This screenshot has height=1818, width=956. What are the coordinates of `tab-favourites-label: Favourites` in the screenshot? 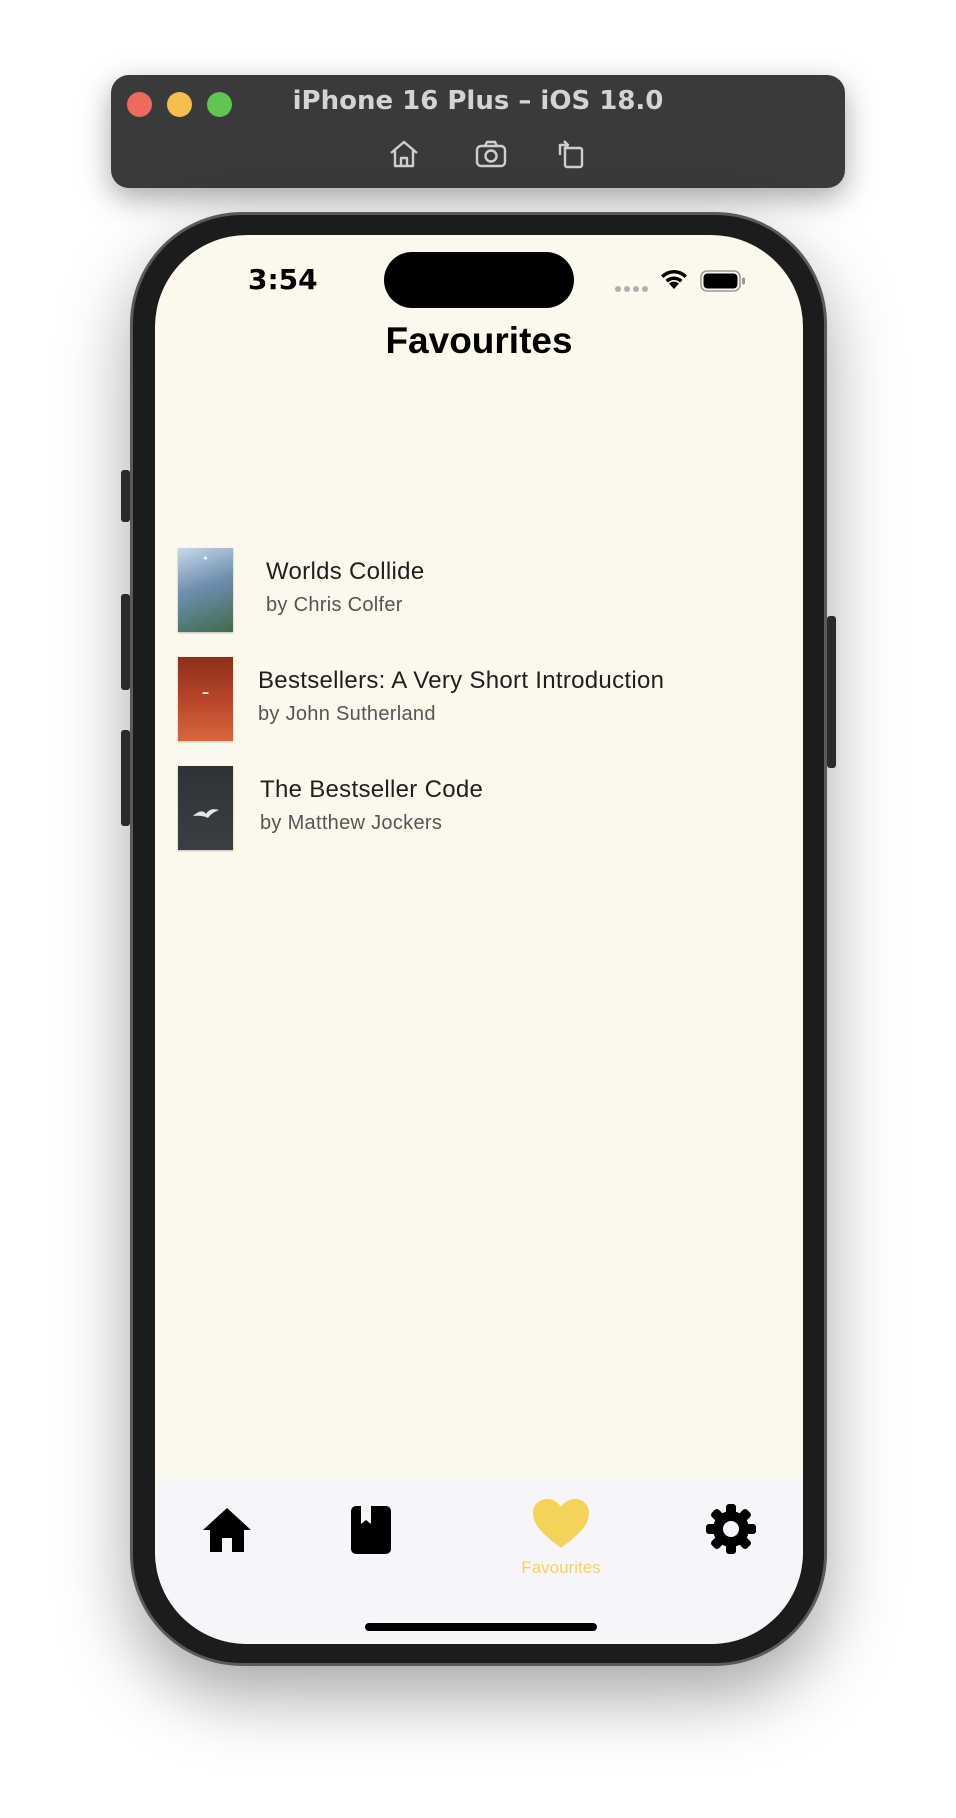 It's located at (561, 1568).